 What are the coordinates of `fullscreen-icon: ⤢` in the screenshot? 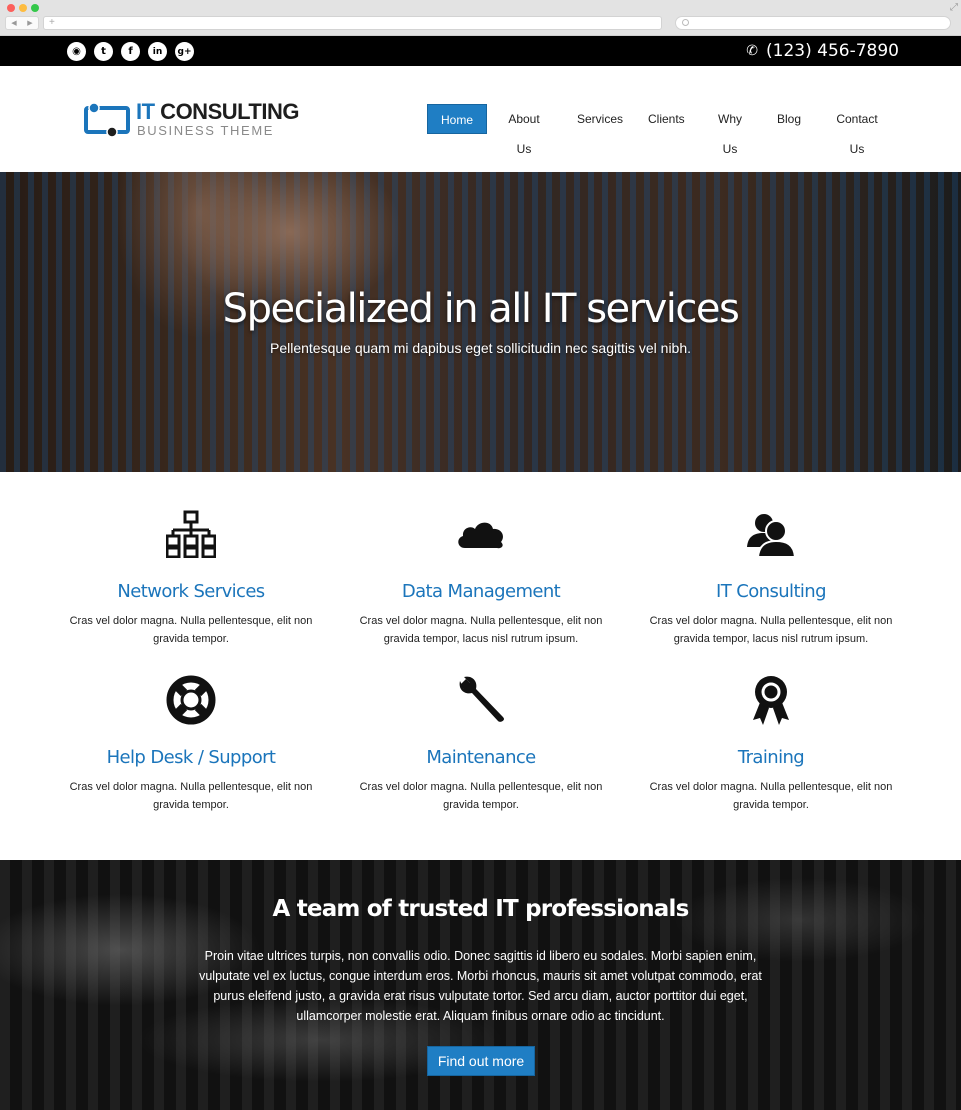 It's located at (954, 7).